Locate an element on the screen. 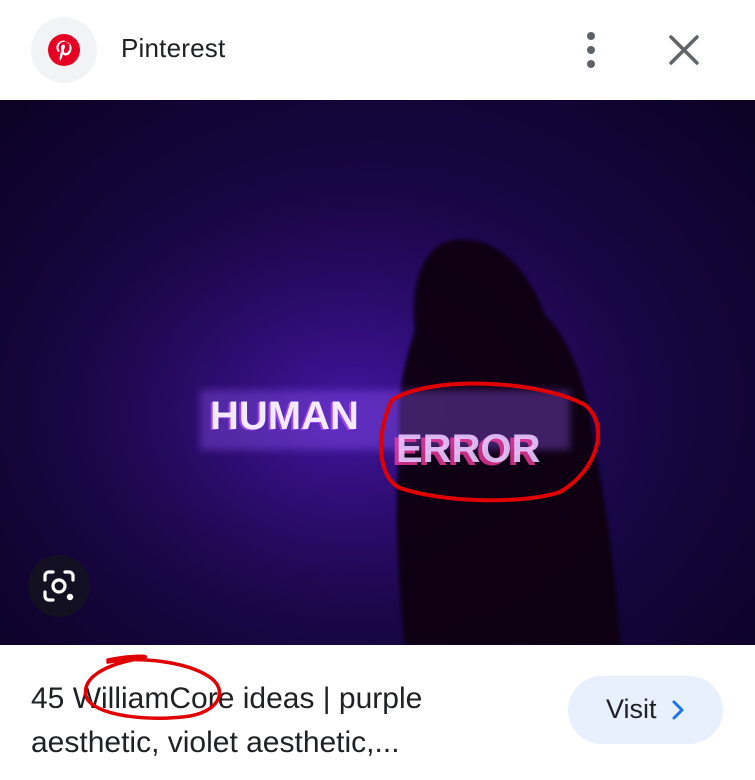 The image size is (755, 780). result-title-line1: 45 WilliamCore ideas | purple is located at coordinates (227, 698).